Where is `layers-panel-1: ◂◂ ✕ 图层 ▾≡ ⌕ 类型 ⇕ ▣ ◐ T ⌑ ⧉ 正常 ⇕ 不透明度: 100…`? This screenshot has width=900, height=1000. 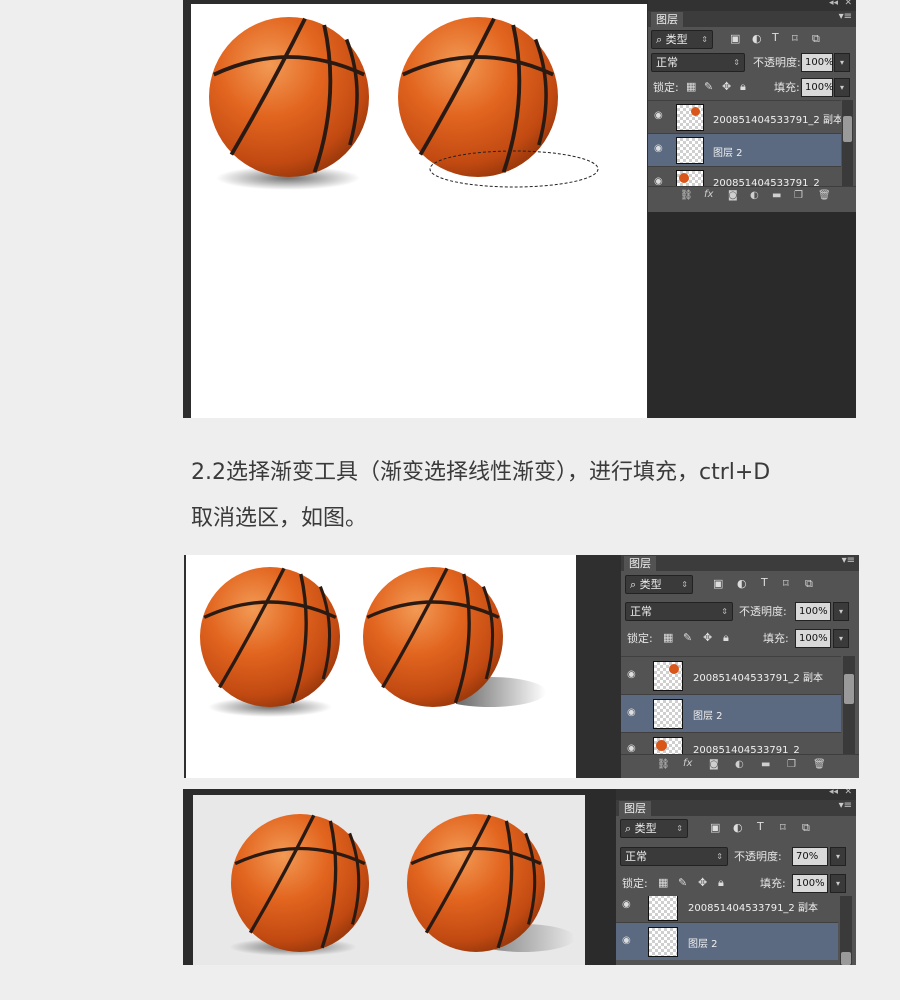 layers-panel-1: ◂◂ ✕ 图层 ▾≡ ⌕ 类型 ⇕ ▣ ◐ T ⌑ ⧉ 正常 ⇕ 不透明度: 100… is located at coordinates (752, 106).